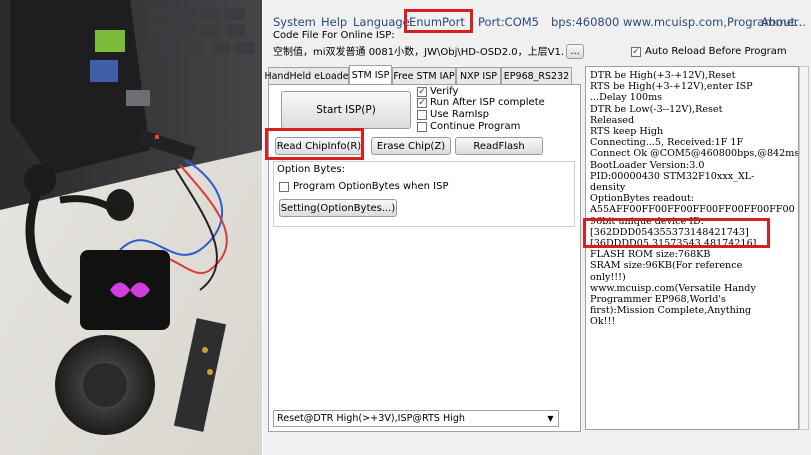 The height and width of the screenshot is (455, 811). I want to click on continue-program-checkbox, so click(422, 127).